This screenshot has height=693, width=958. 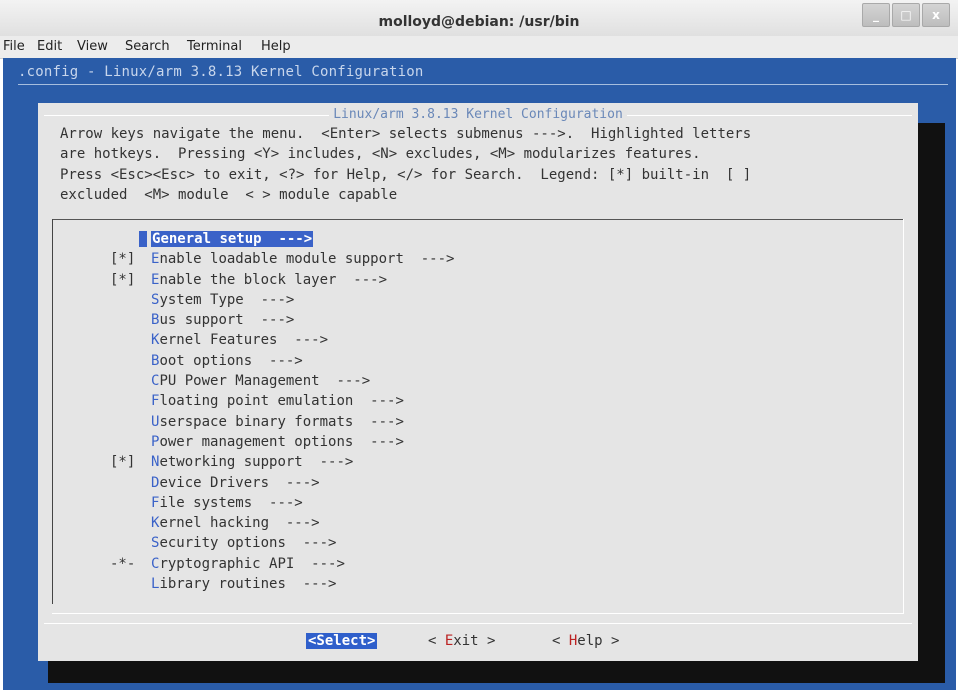 What do you see at coordinates (243, 543) in the screenshot?
I see `menu-item-label: Security options --->` at bounding box center [243, 543].